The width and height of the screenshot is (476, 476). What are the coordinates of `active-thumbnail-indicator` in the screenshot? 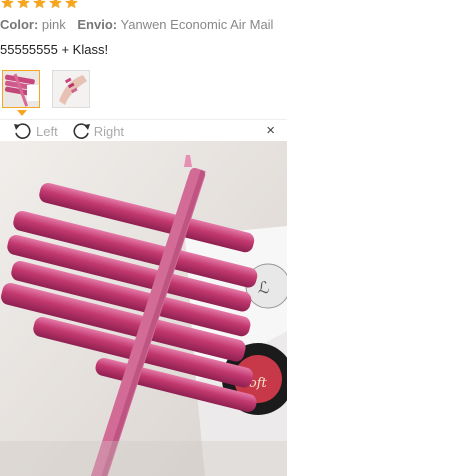 It's located at (22, 113).